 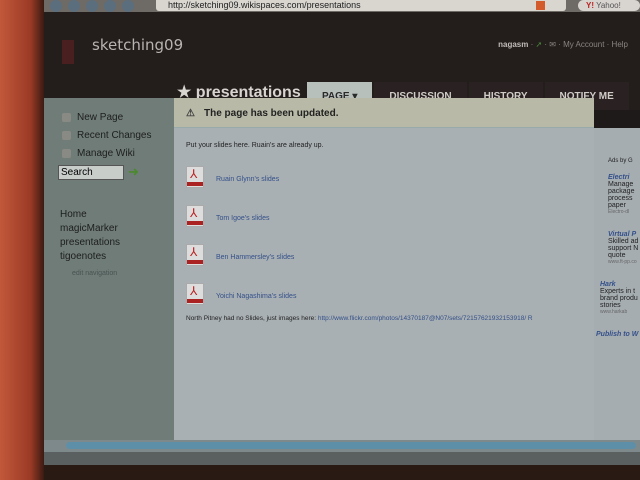 I want to click on gear-icon, so click(x=66, y=153).